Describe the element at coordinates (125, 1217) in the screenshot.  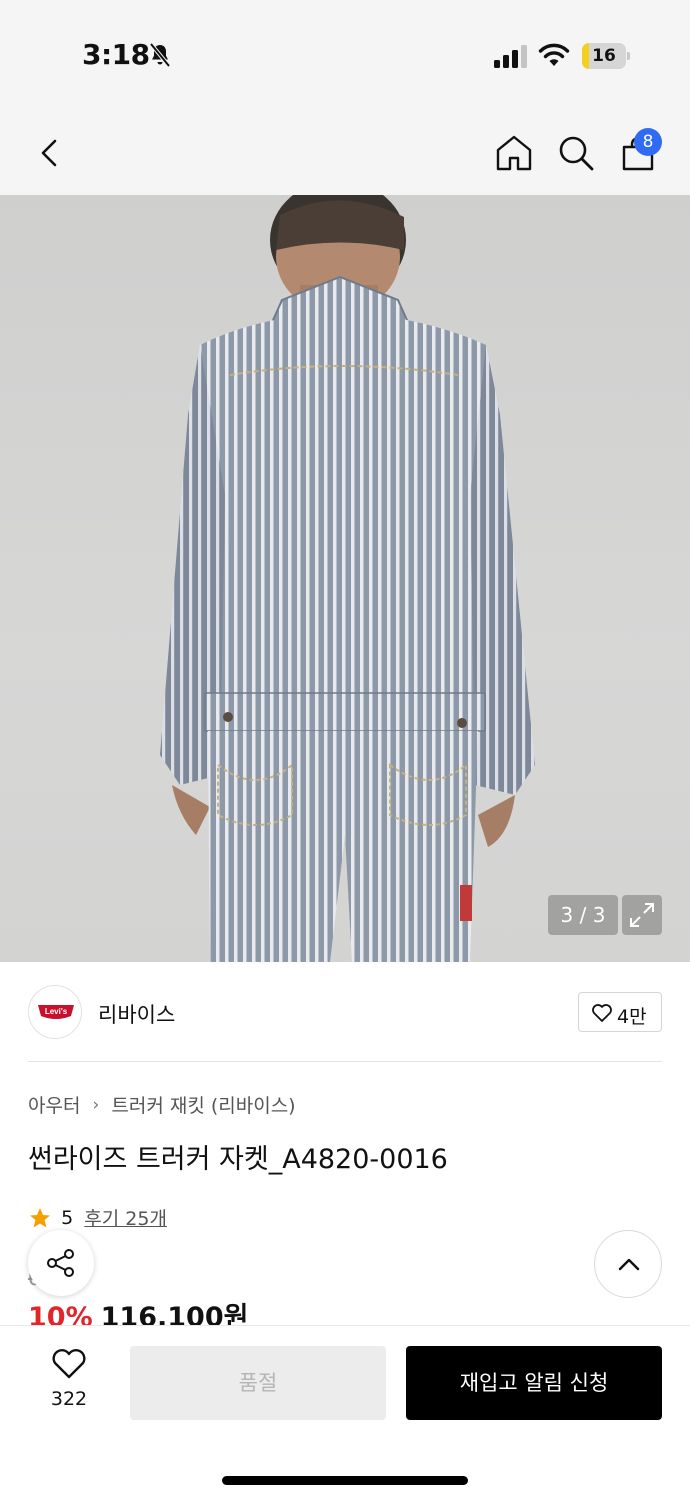
I see `review-link: 후기 25개` at that location.